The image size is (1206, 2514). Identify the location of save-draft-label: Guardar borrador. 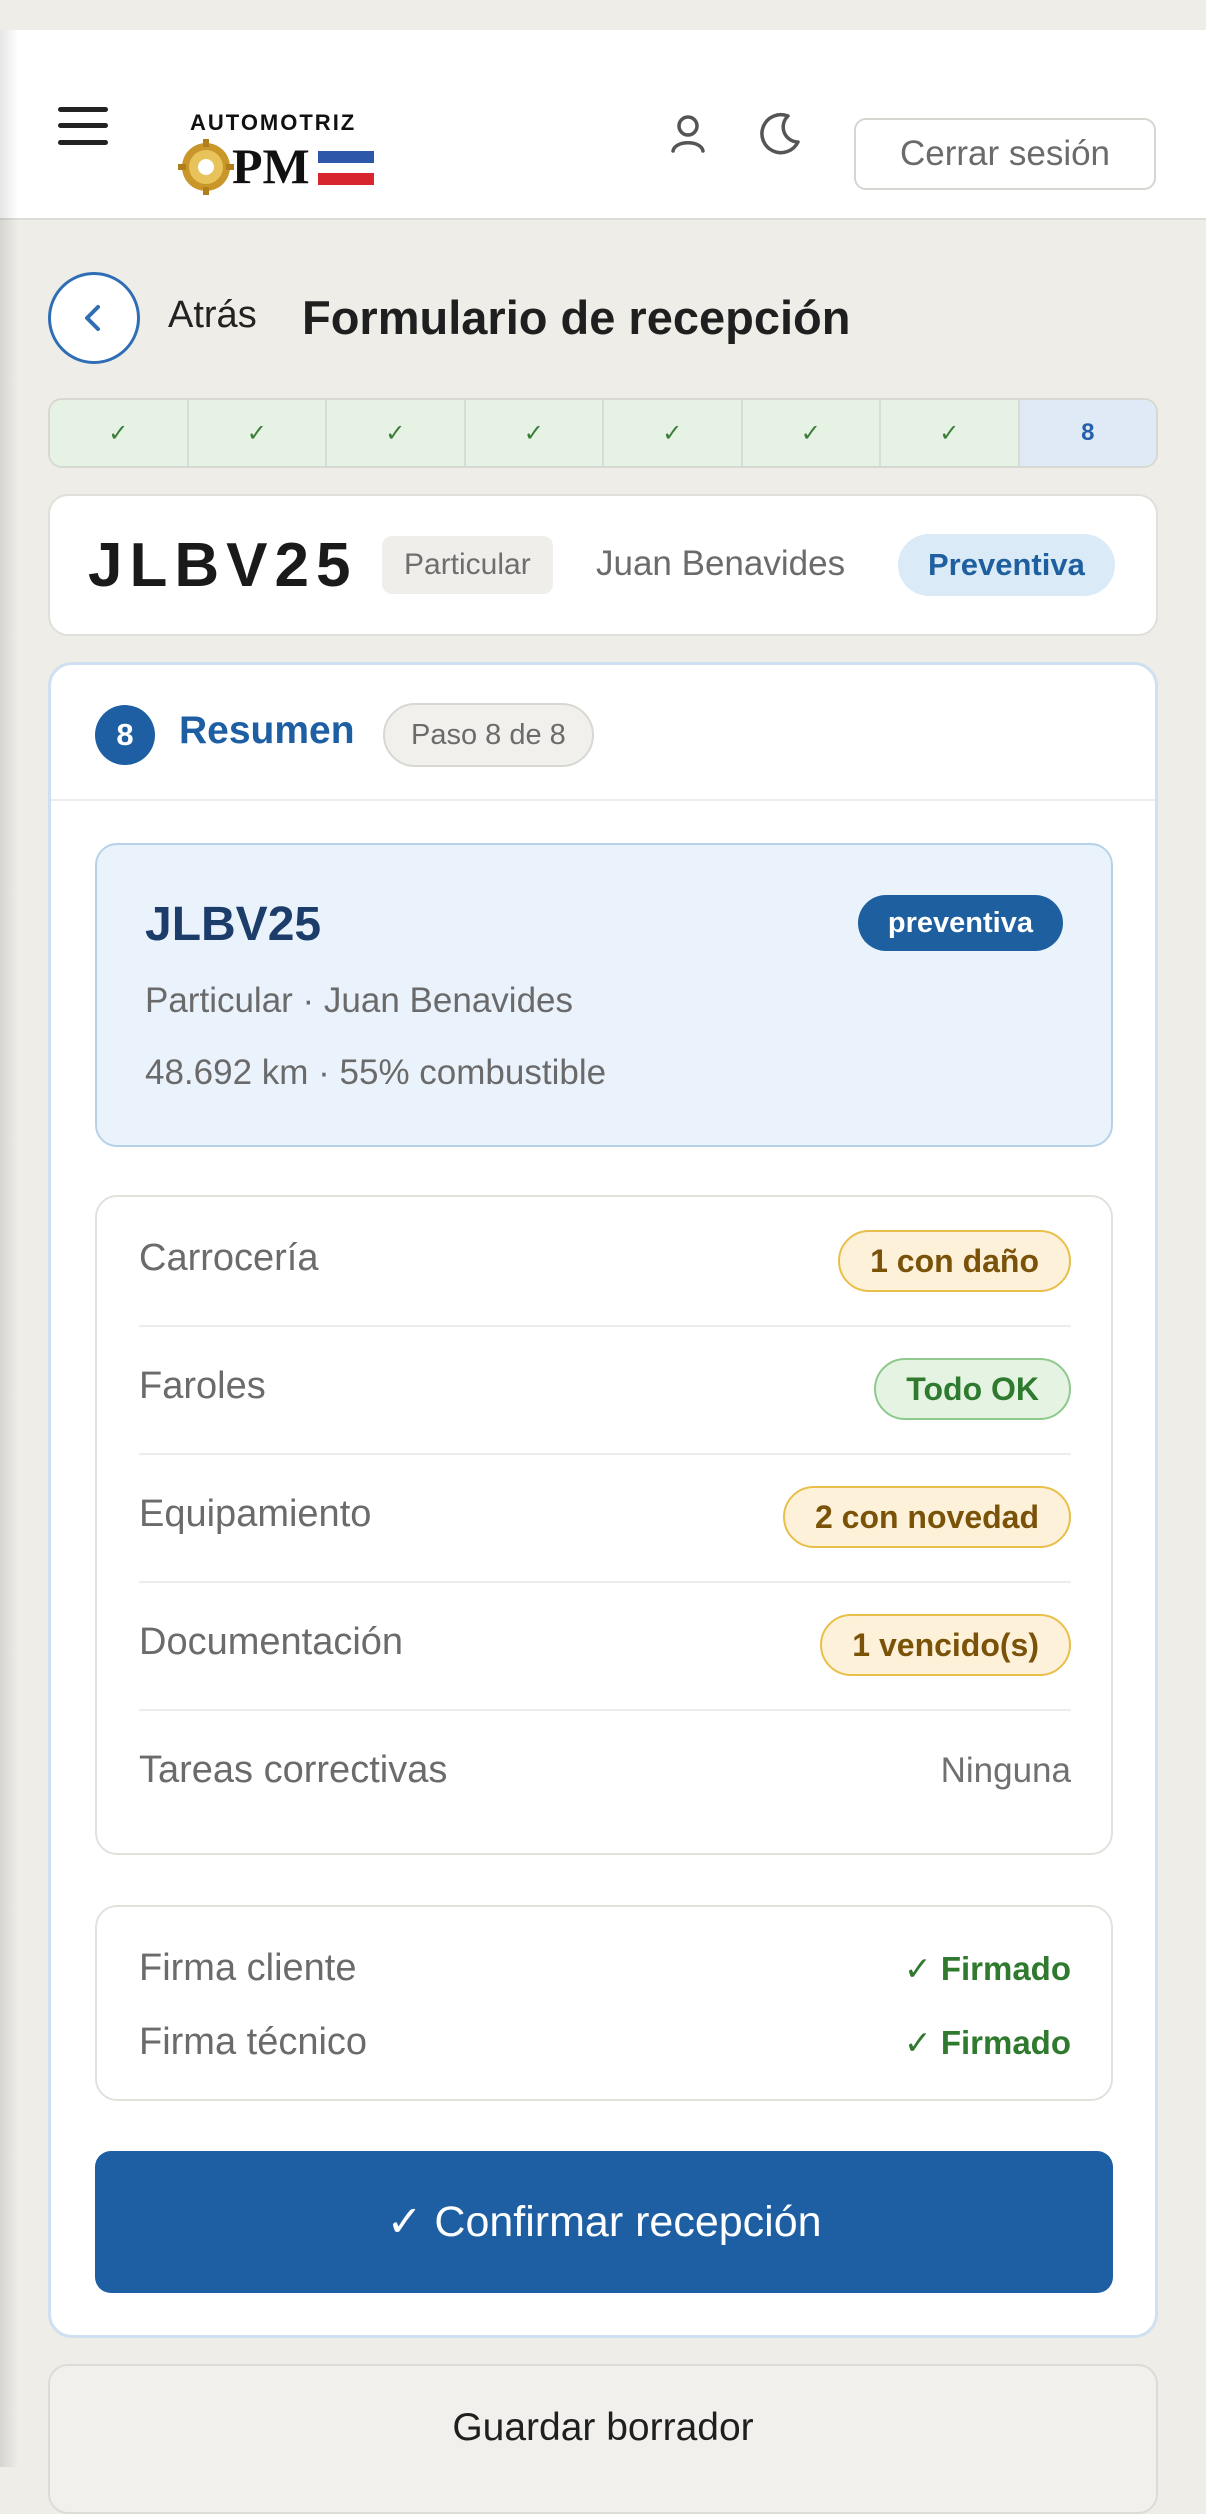
(603, 2427).